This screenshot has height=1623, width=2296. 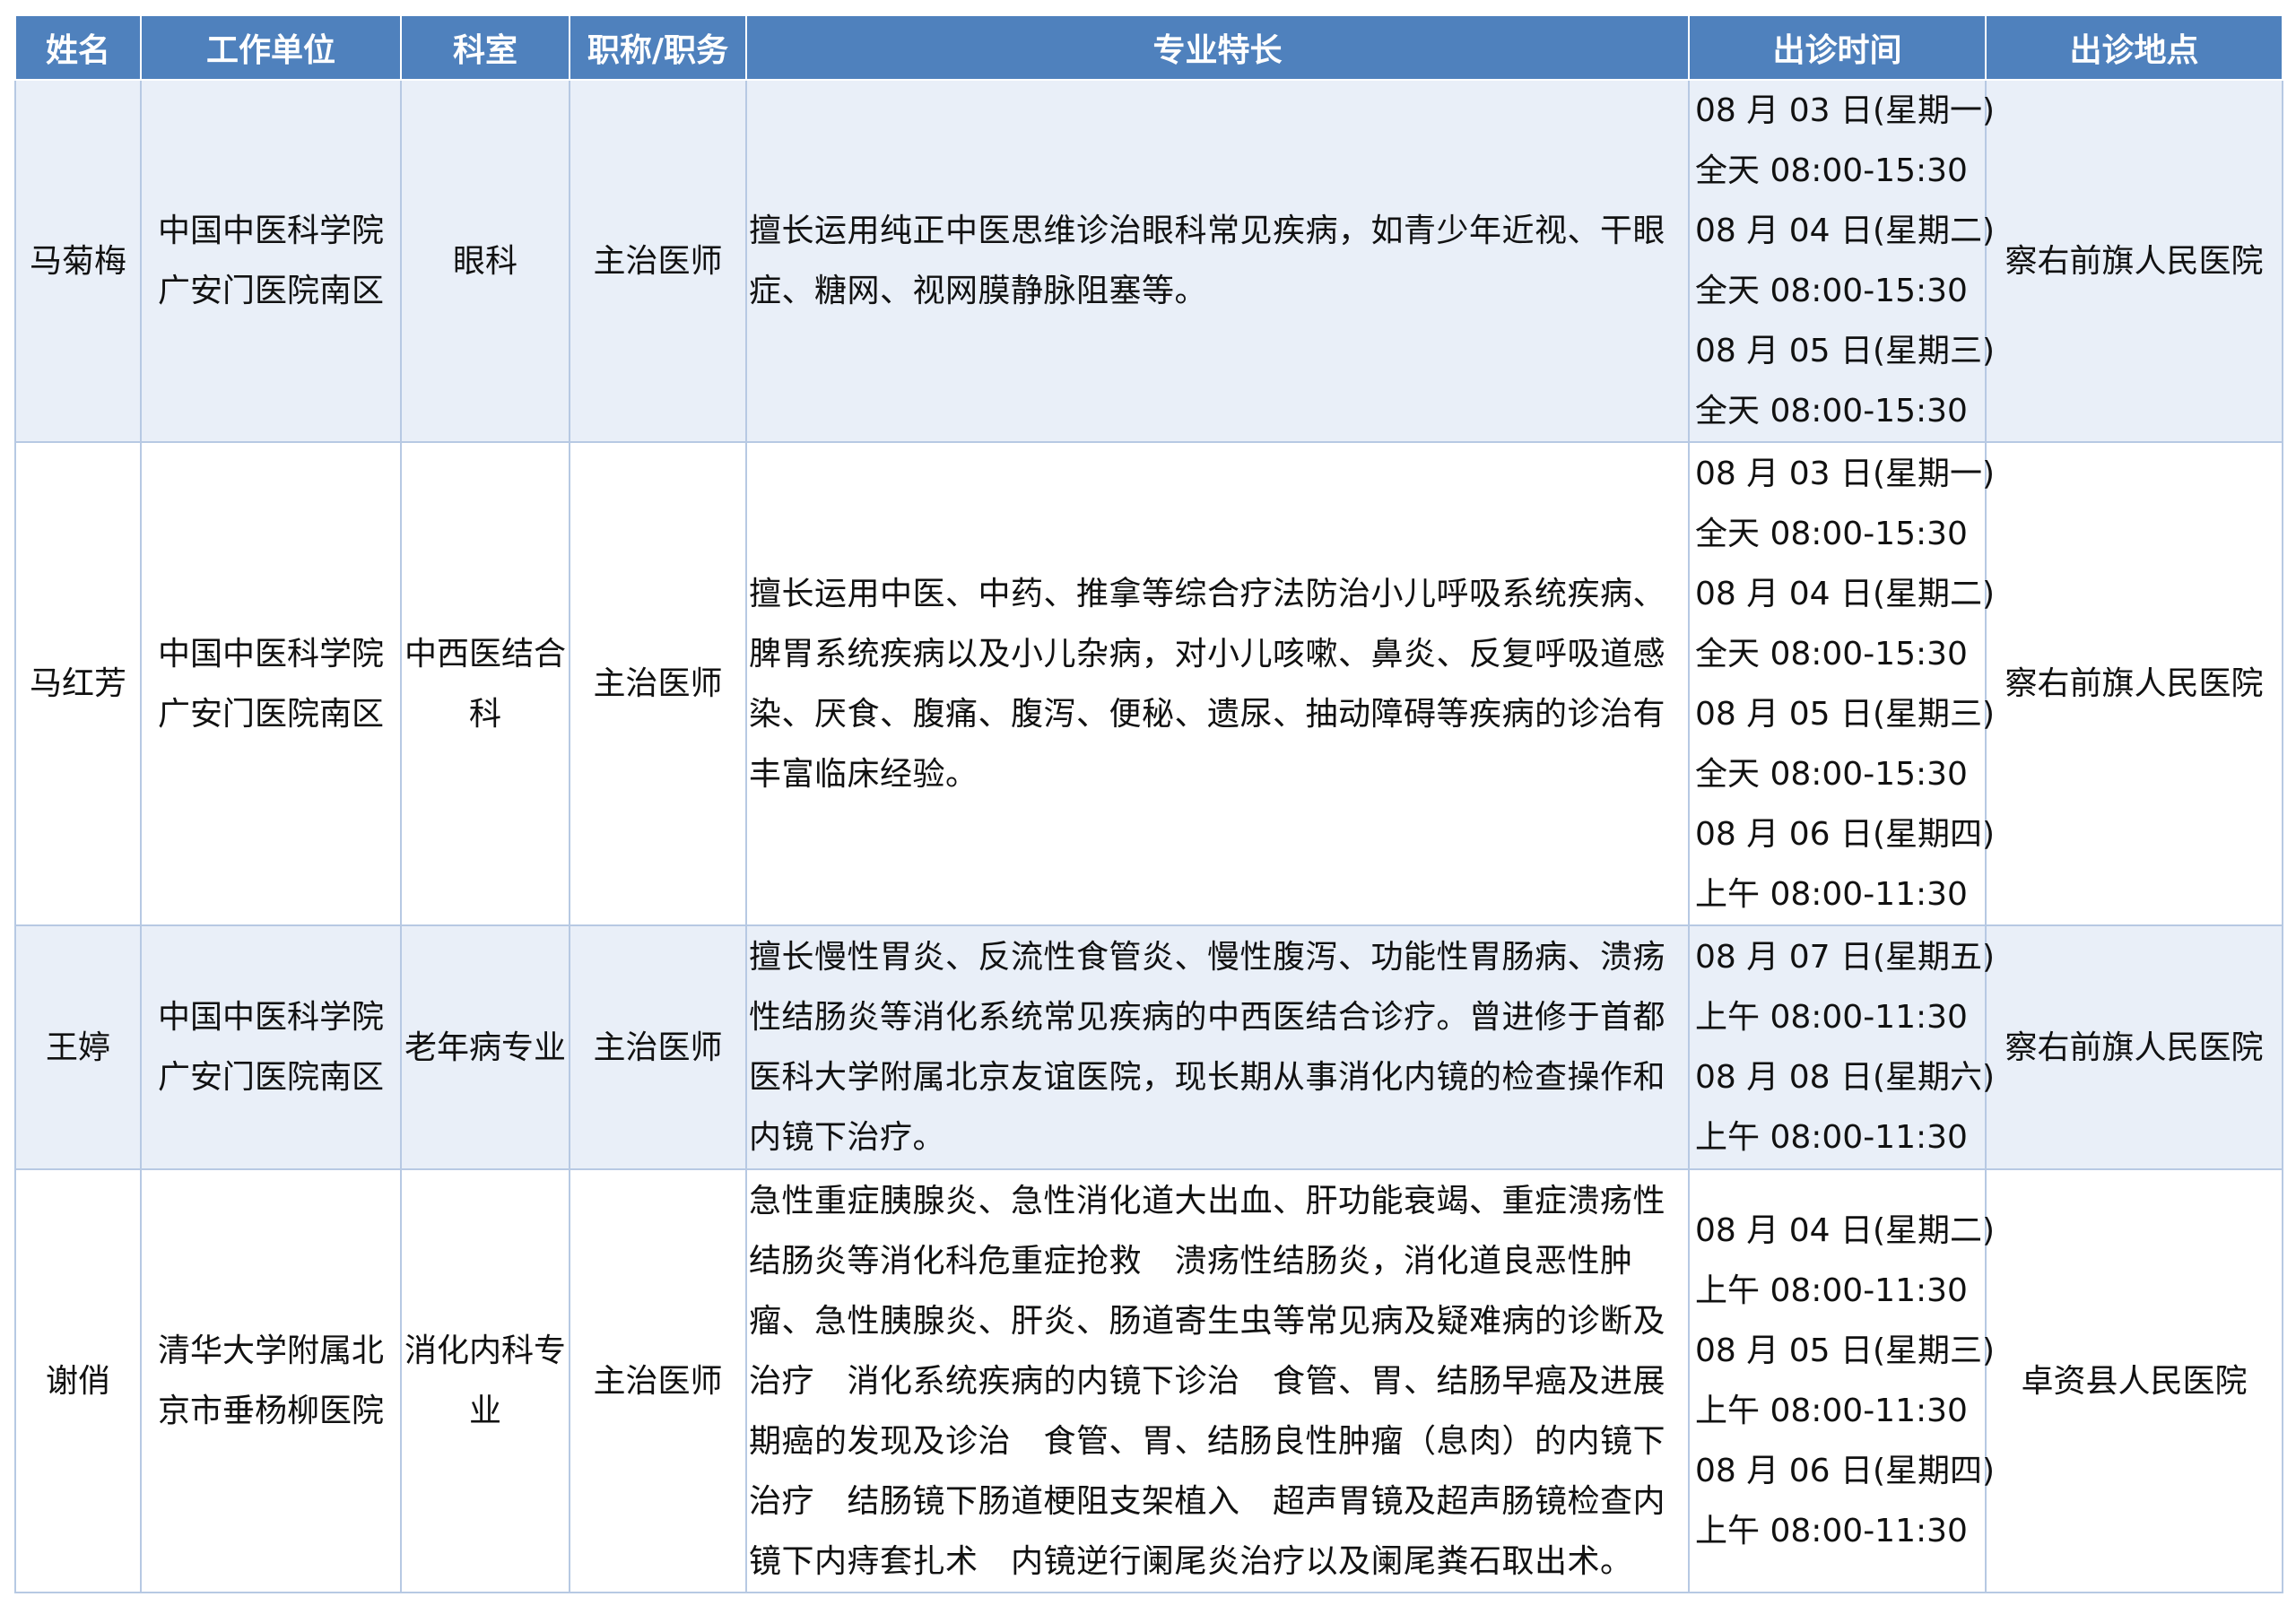 What do you see at coordinates (271, 1380) in the screenshot?
I see `work-unit: 清华大学附属北 京市垂杨柳医院` at bounding box center [271, 1380].